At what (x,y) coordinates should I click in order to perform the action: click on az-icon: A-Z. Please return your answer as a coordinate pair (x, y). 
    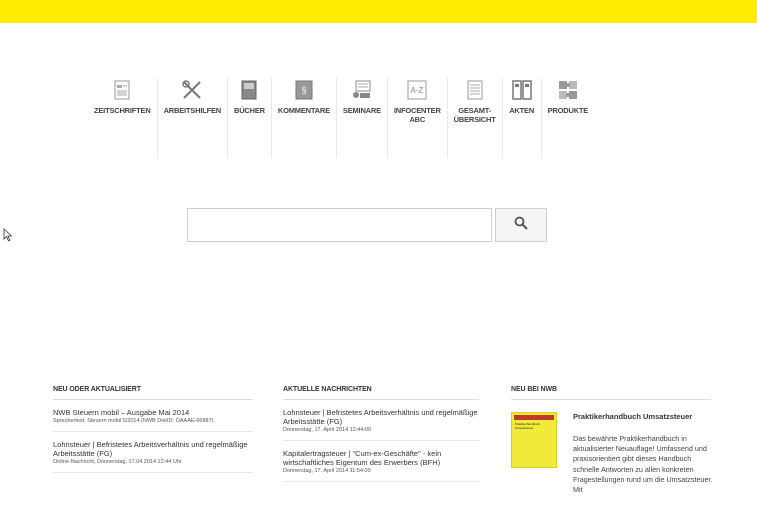
    Looking at the image, I should click on (417, 90).